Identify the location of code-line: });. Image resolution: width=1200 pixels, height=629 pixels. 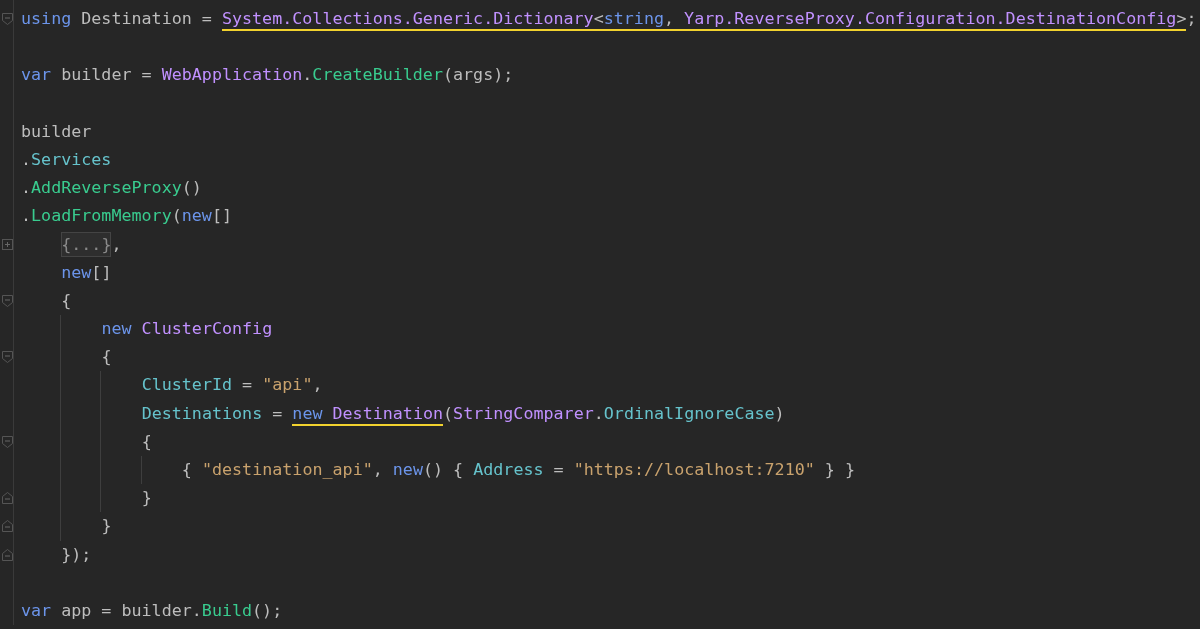
(76, 554).